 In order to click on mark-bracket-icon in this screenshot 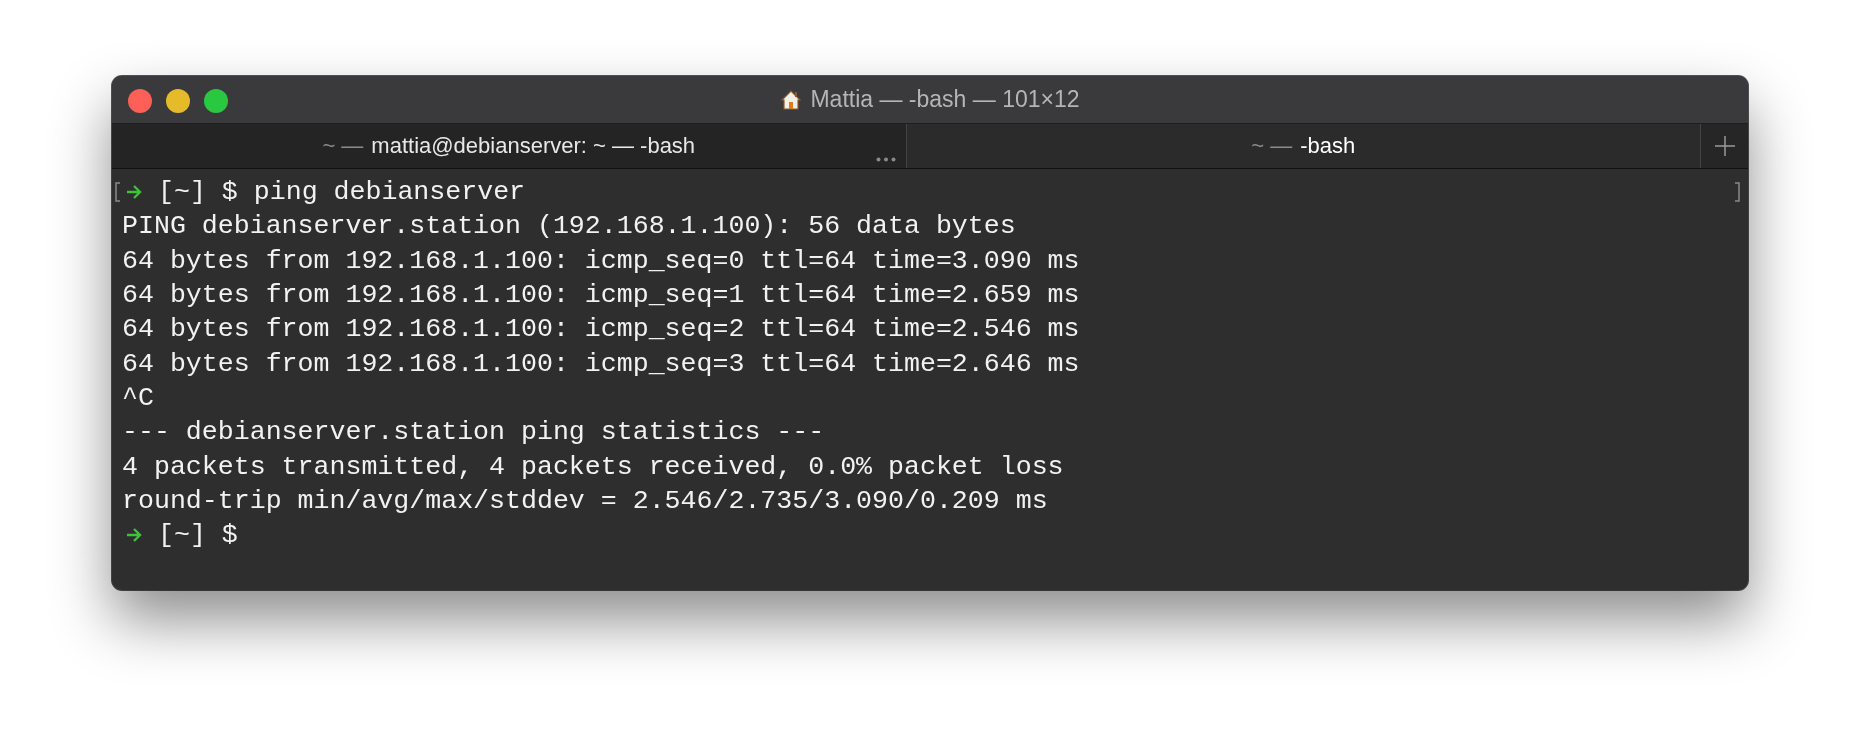, I will do `click(1737, 192)`.